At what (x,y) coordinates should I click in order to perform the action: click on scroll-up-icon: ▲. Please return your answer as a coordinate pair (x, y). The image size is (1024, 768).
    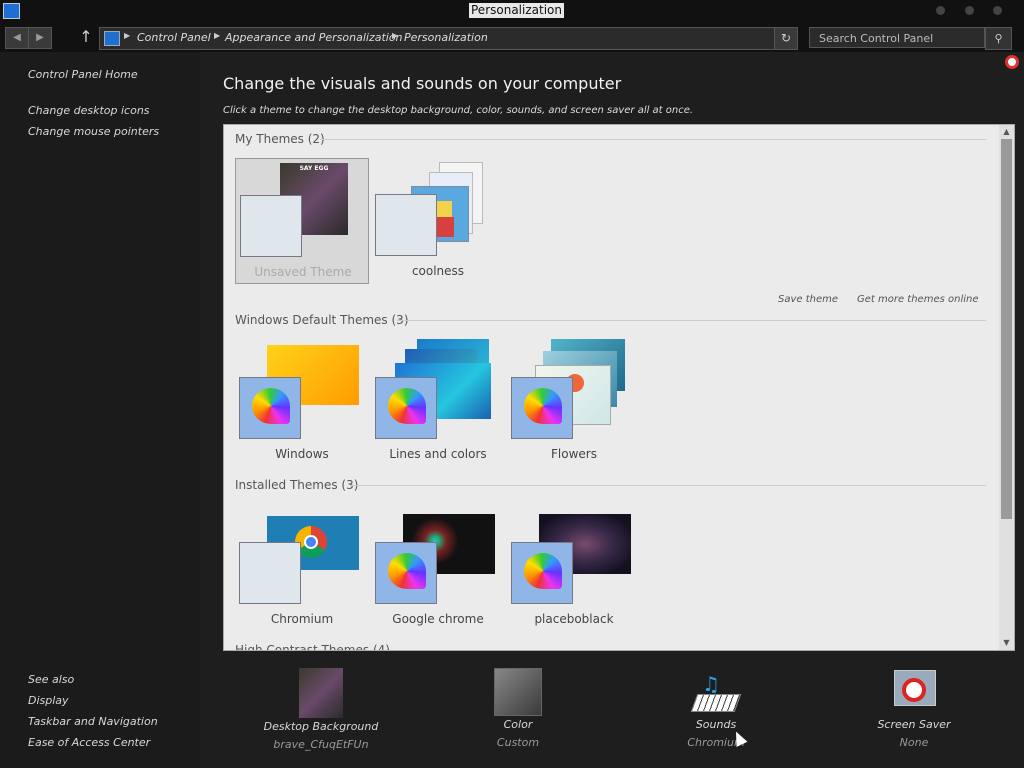
    Looking at the image, I should click on (1006, 132).